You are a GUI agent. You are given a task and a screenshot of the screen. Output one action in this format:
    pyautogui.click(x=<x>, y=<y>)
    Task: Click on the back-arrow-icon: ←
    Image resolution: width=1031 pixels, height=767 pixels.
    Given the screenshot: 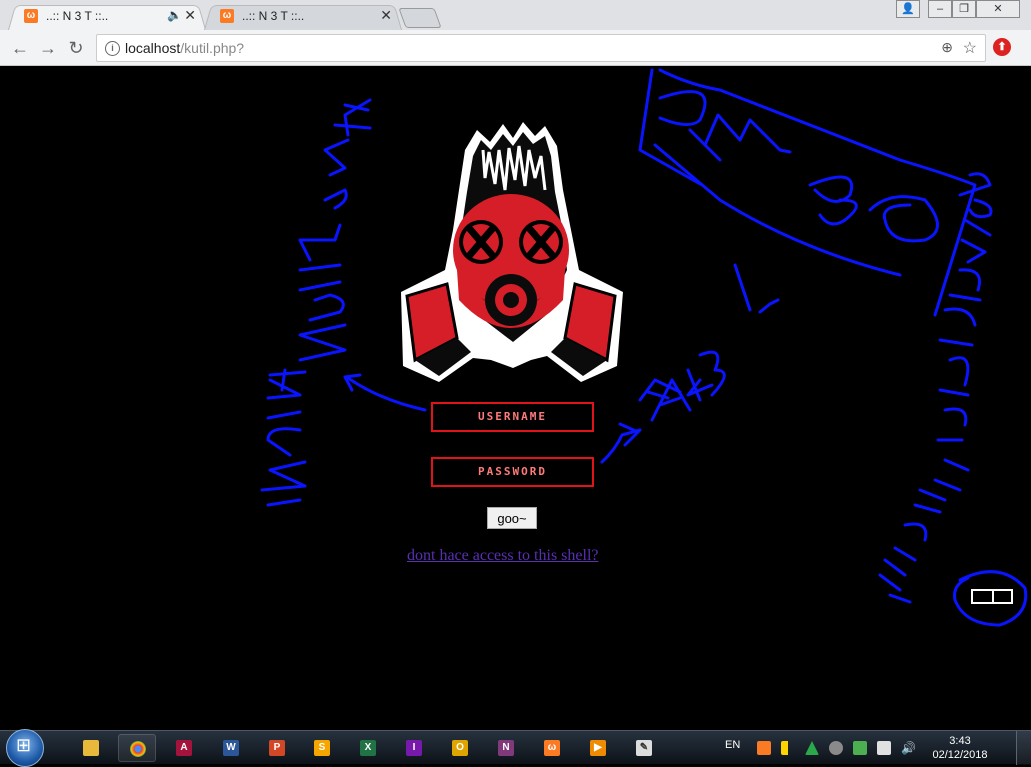 What is the action you would take?
    pyautogui.click(x=20, y=48)
    